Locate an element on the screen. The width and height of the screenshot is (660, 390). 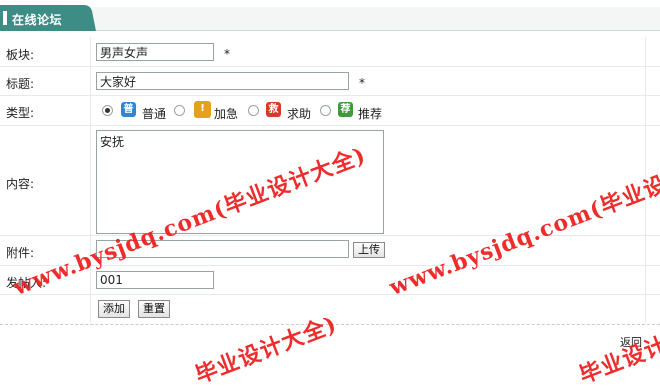
type-radio-recommend is located at coordinates (325, 110).